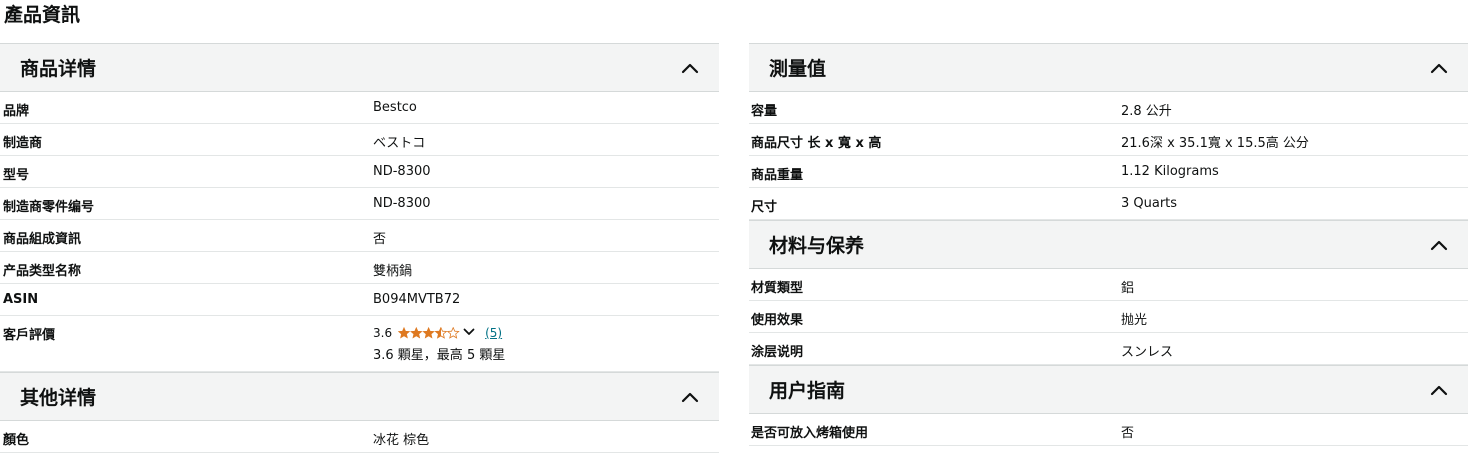 The width and height of the screenshot is (1477, 472). I want to click on table-row: 顏色 冰花 棕色, so click(359, 437).